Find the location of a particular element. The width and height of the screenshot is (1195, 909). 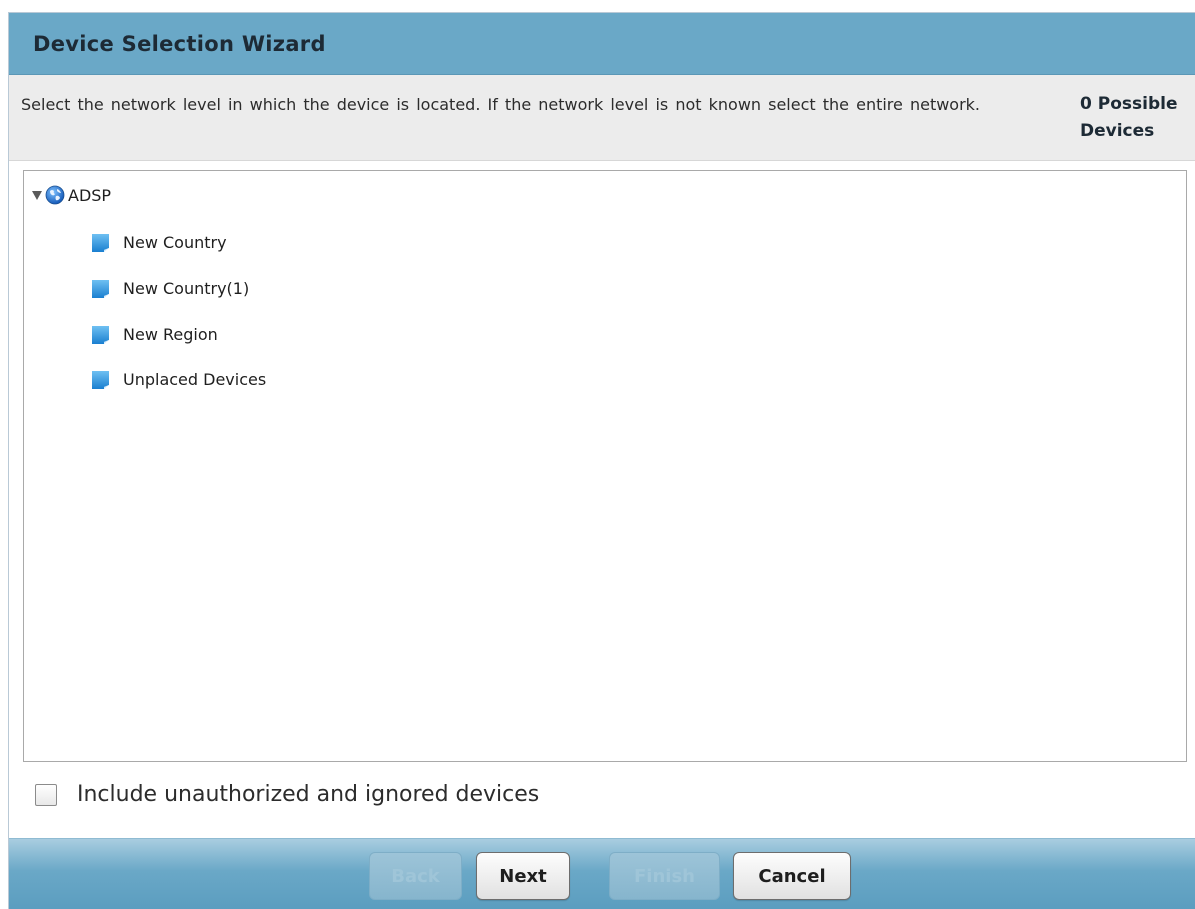

cancel-button: Cancel is located at coordinates (792, 876).